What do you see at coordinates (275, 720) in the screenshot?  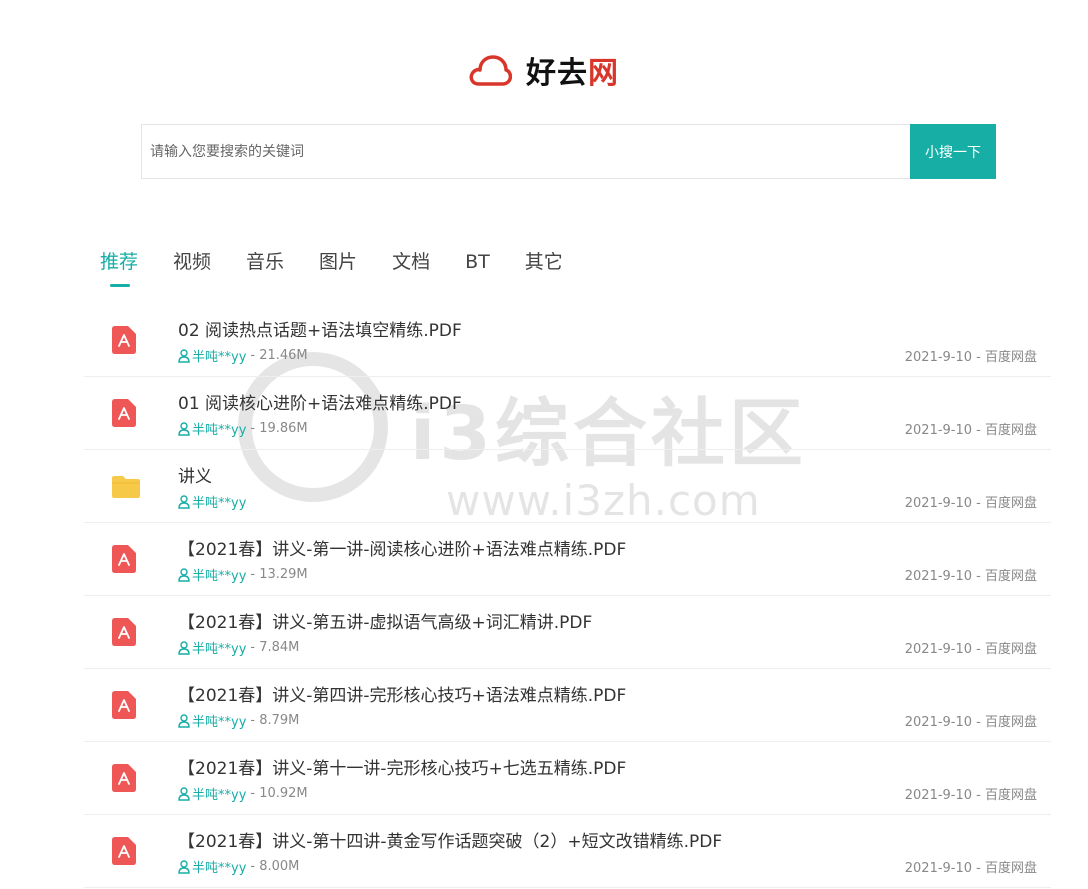 I see `item-size: - 8.79M` at bounding box center [275, 720].